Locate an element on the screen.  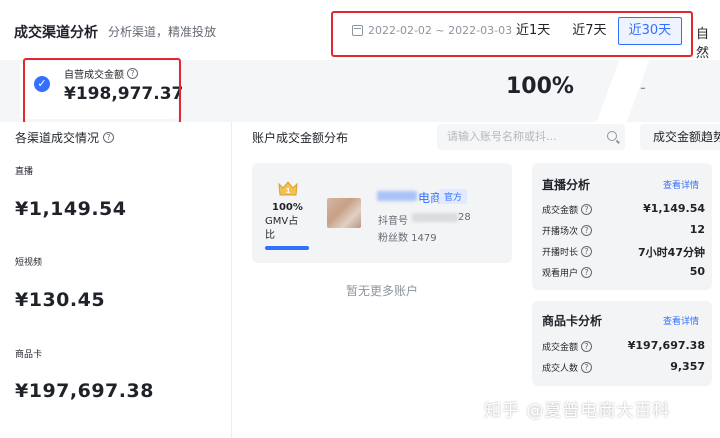
live-analysis-title: 直播分析 is located at coordinates (566, 185).